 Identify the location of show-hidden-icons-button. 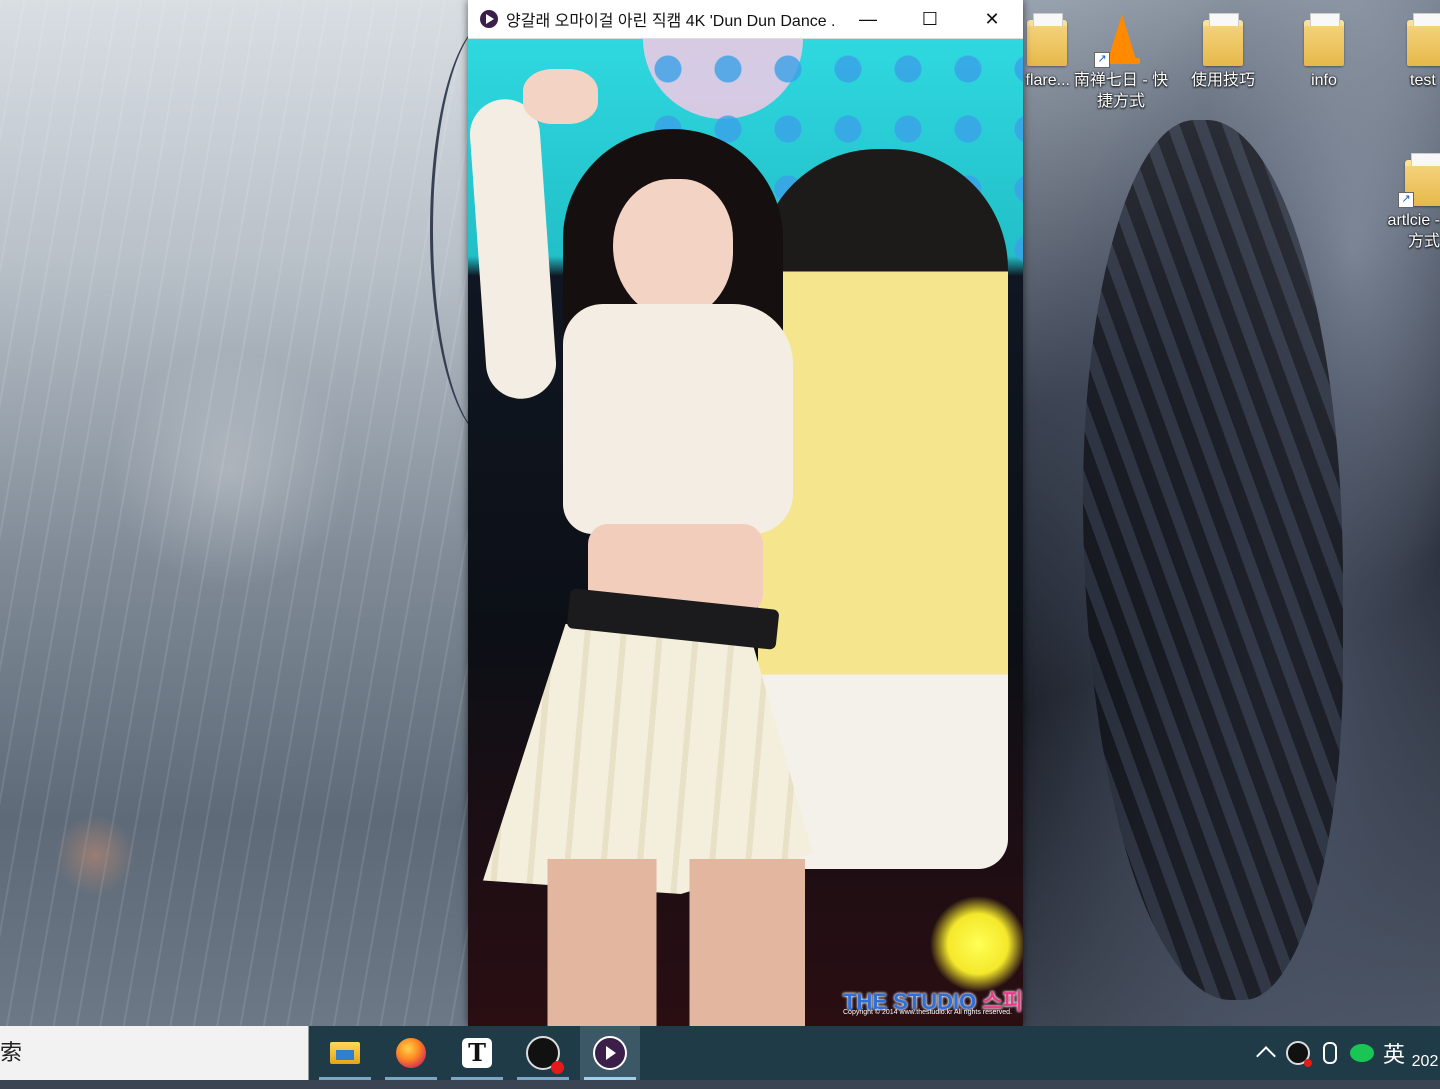
(1266, 1053).